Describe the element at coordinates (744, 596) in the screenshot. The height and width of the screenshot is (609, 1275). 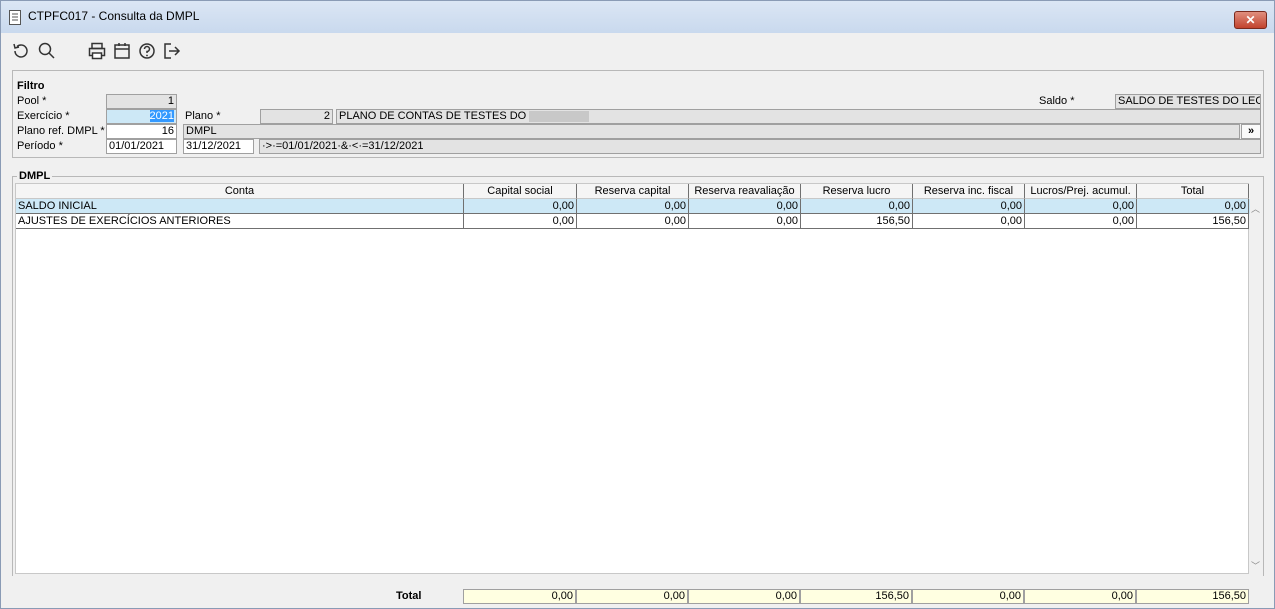
I see `total-reserva-reavaliacao: 0,00` at that location.